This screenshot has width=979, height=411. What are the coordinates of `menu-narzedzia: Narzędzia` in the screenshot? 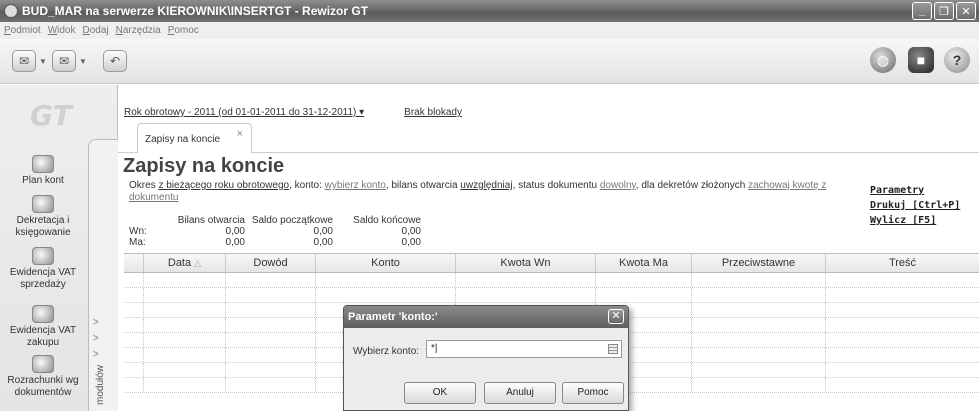 It's located at (138, 30).